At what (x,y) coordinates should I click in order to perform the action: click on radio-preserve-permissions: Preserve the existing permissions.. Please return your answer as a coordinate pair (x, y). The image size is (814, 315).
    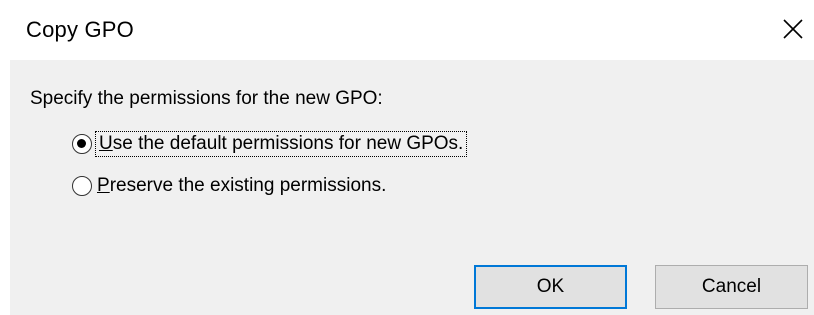
    Looking at the image, I should click on (229, 186).